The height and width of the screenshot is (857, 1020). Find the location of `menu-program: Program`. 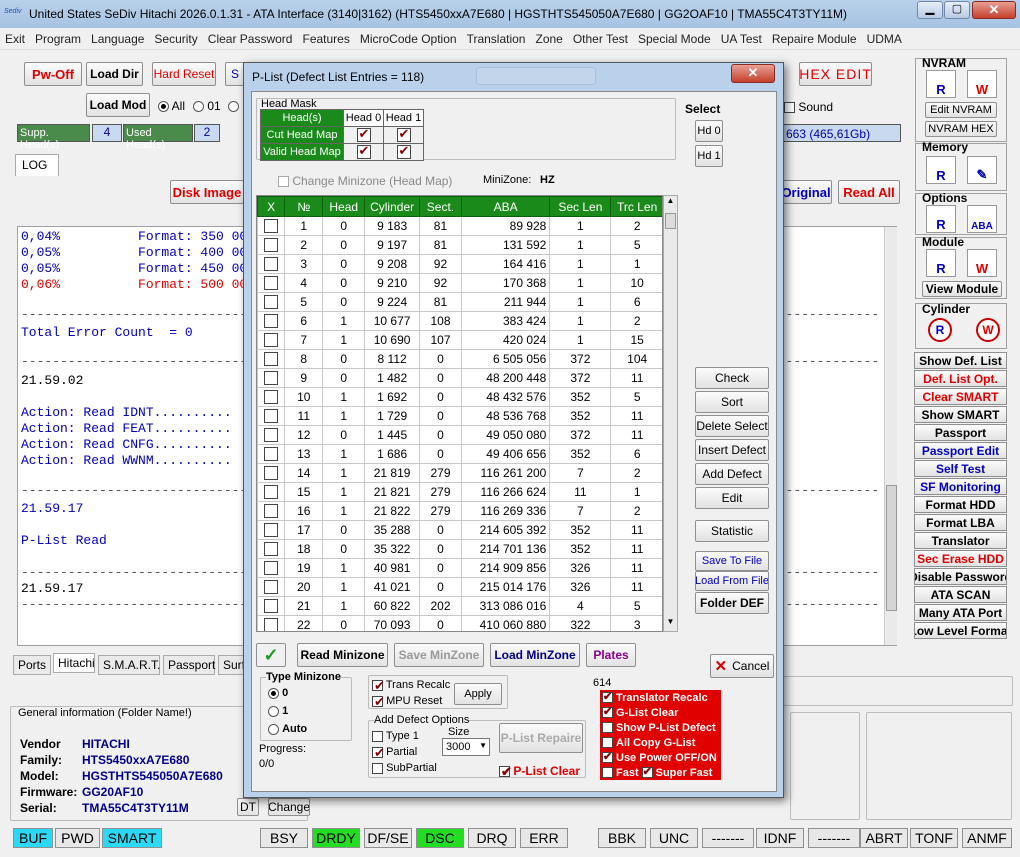

menu-program: Program is located at coordinates (58, 39).